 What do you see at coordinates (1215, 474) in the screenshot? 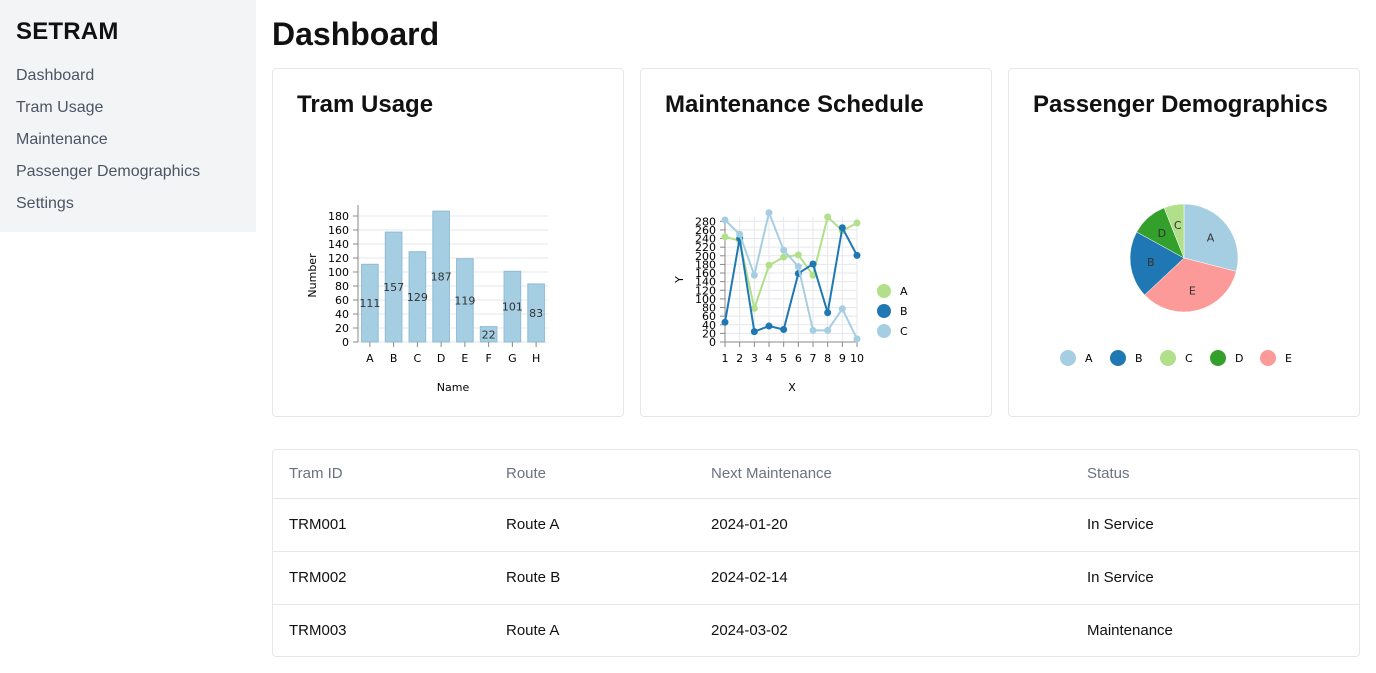
I see `column-header-status: Status` at bounding box center [1215, 474].